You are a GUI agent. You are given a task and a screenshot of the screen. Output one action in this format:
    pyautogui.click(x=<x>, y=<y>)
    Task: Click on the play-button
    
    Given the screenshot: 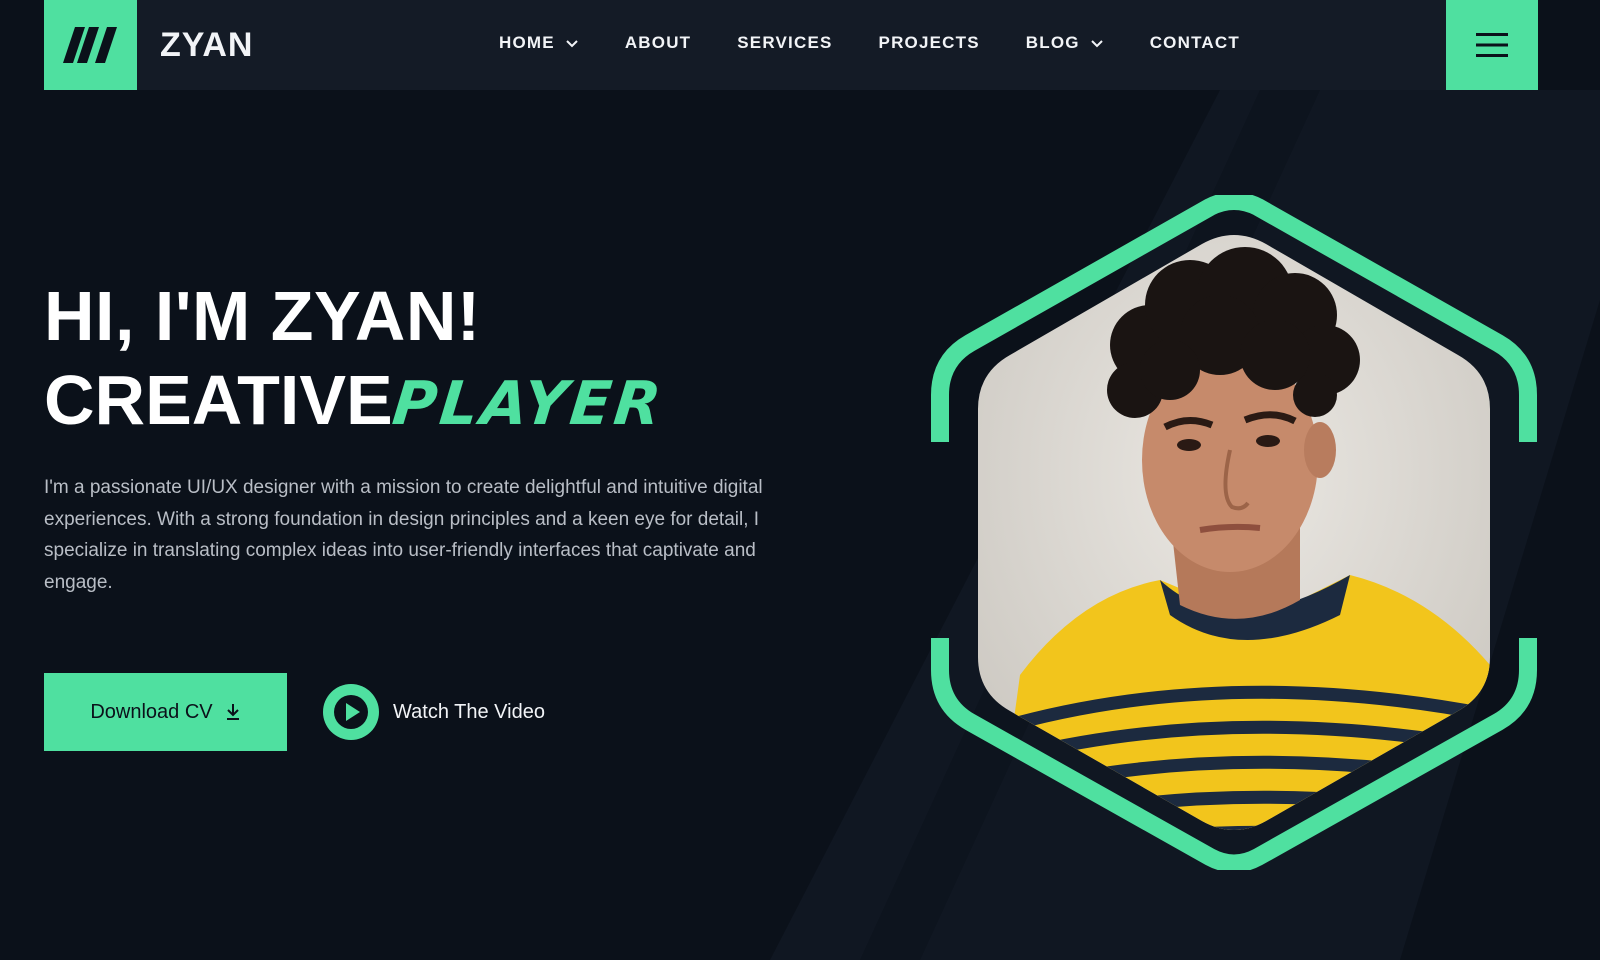 What is the action you would take?
    pyautogui.click(x=351, y=712)
    